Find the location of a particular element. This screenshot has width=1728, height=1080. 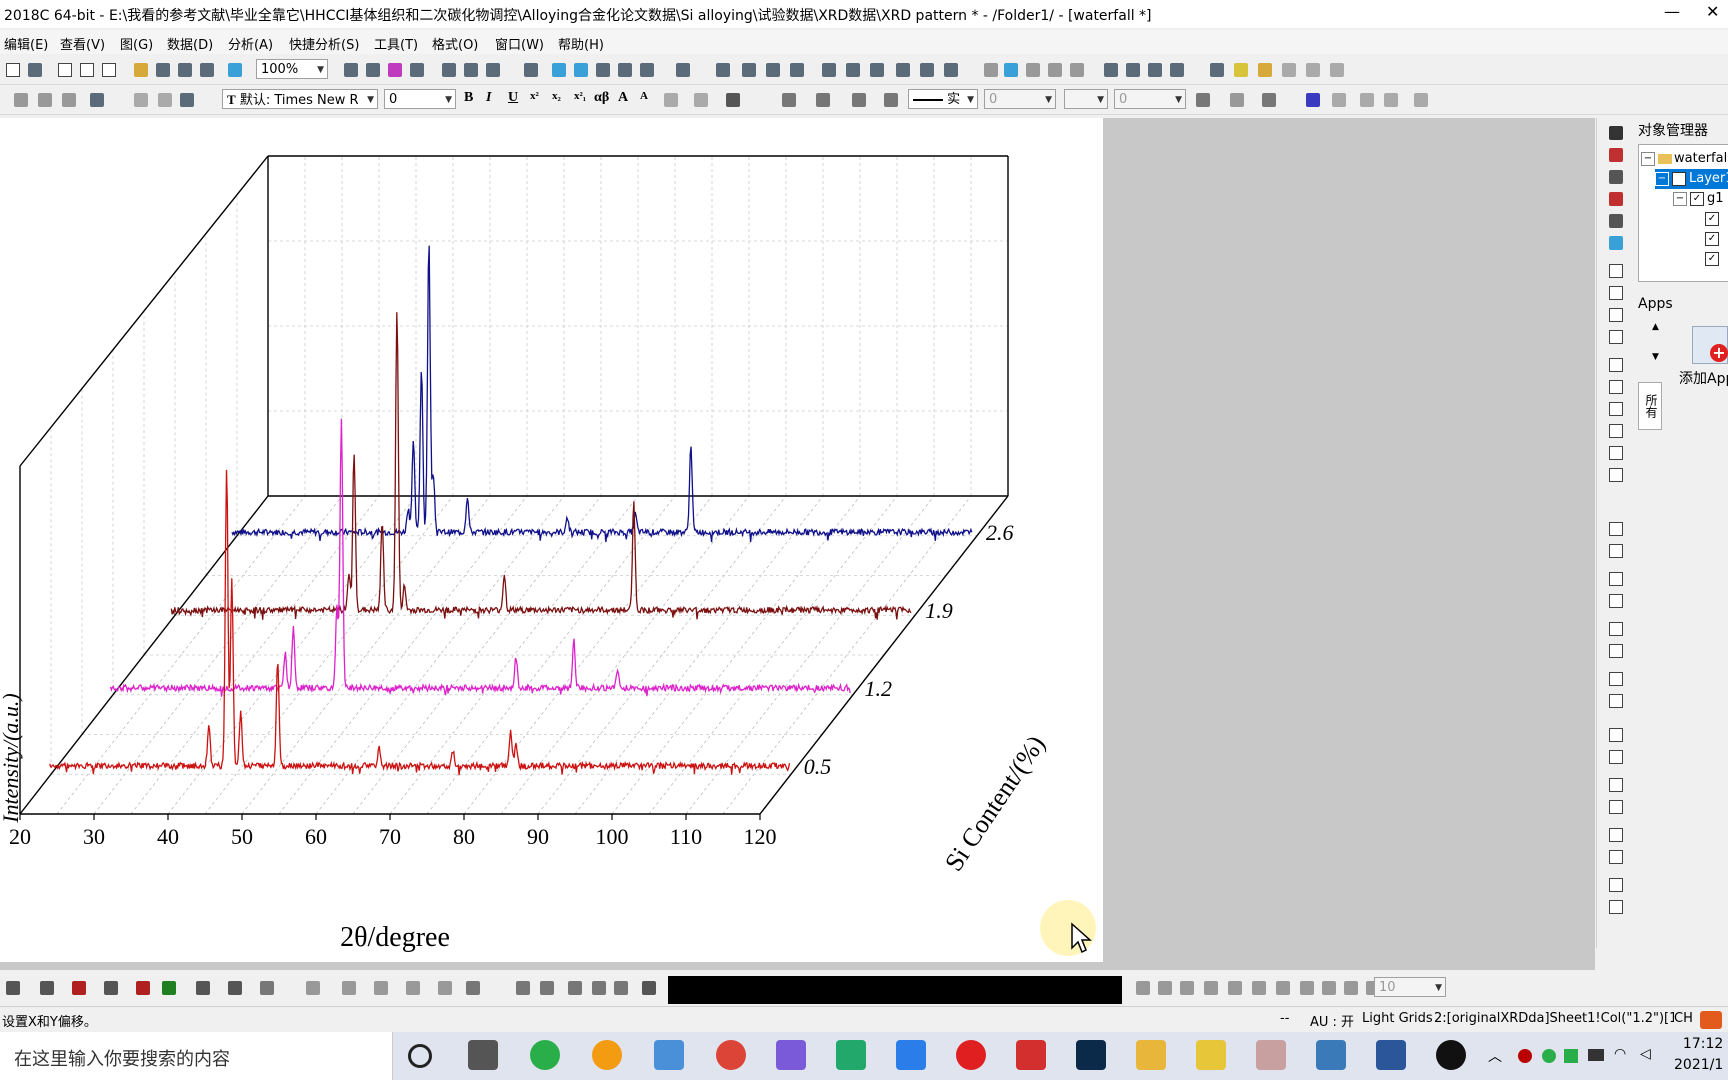

zoom-tool-icon is located at coordinates (559, 70).